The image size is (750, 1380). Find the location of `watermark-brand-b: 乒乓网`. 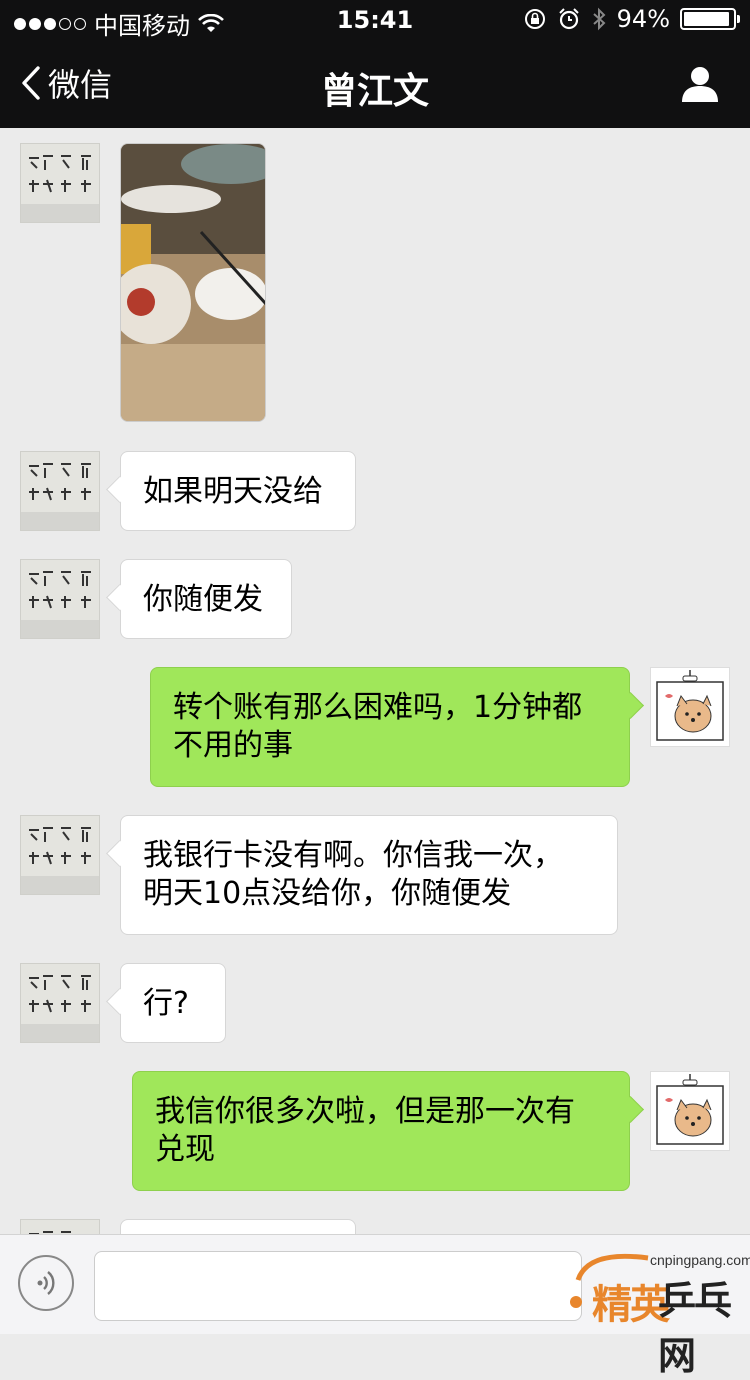

watermark-brand-b: 乒乓网 is located at coordinates (695, 1328).